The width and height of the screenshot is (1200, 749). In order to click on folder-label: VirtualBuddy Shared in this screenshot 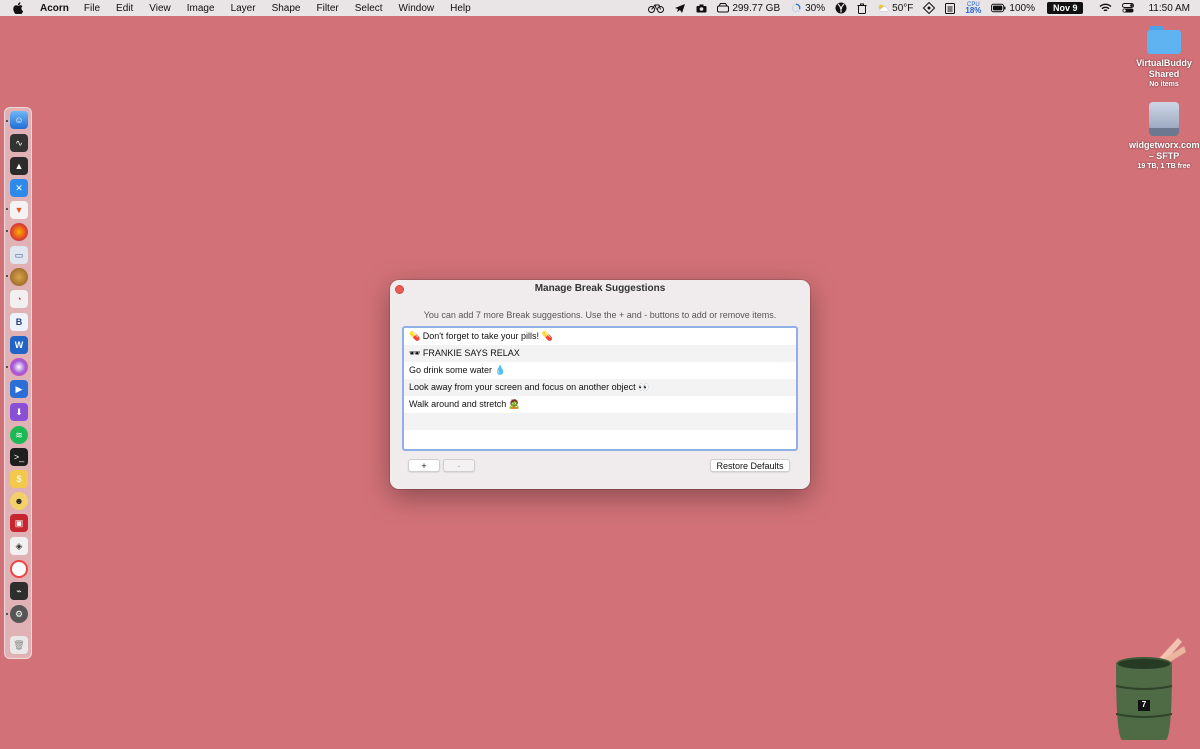, I will do `click(1164, 68)`.